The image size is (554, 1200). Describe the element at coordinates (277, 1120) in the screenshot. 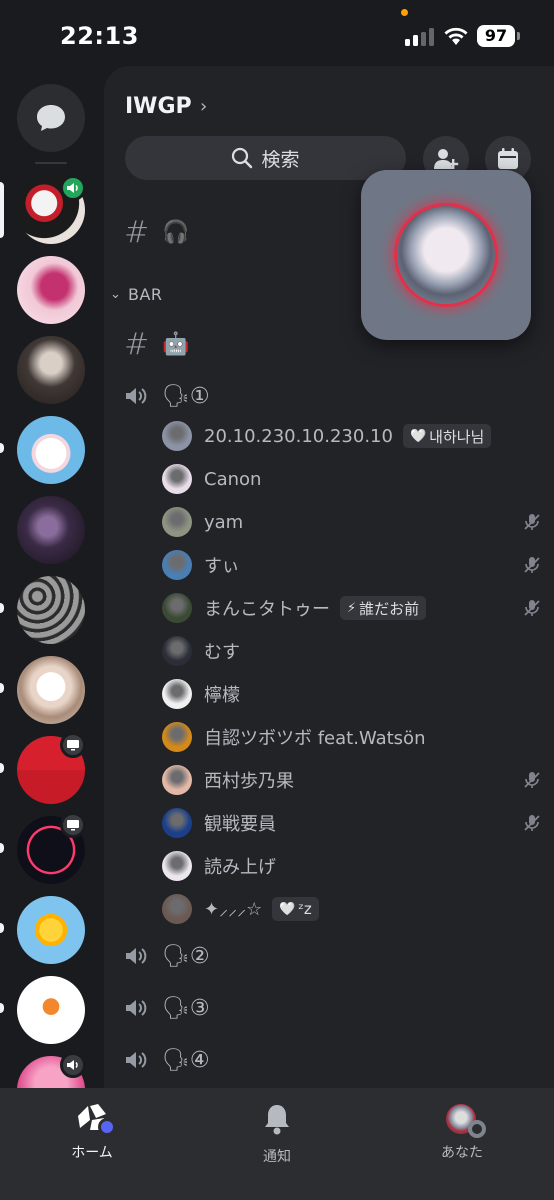

I see `bell-icon` at that location.